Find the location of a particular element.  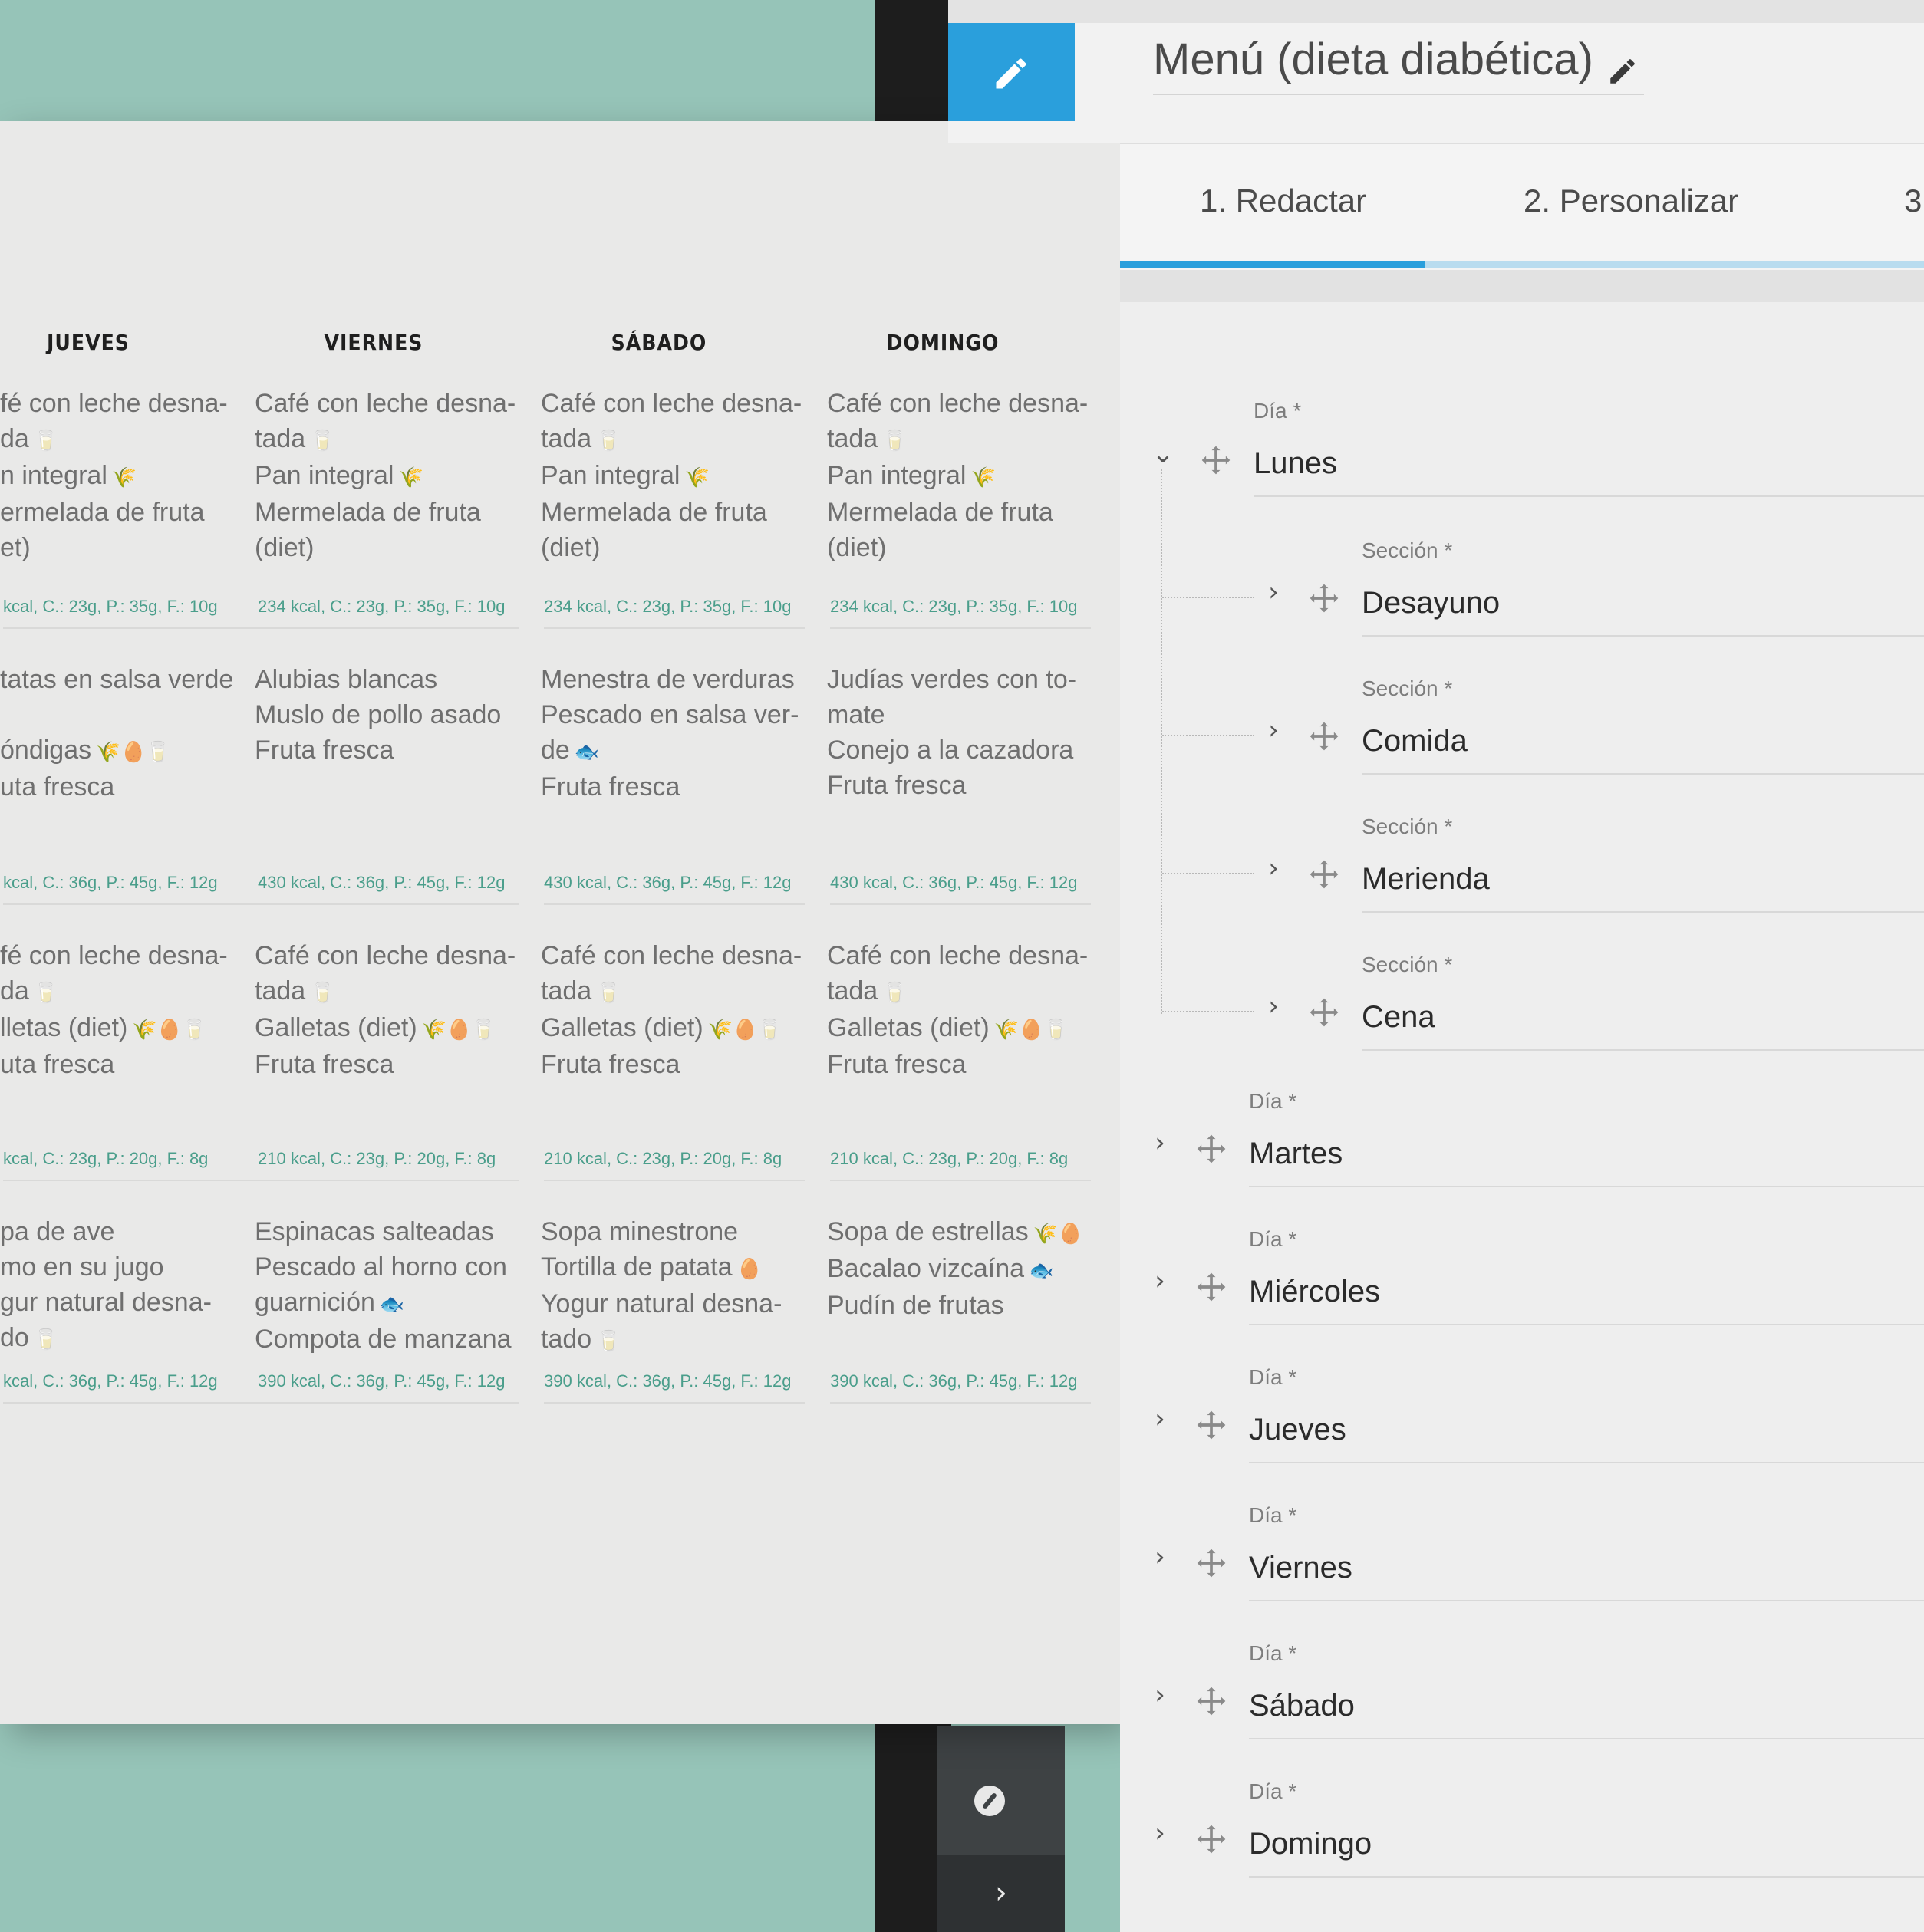

meal-text: Pudín de frutas is located at coordinates (915, 1305).